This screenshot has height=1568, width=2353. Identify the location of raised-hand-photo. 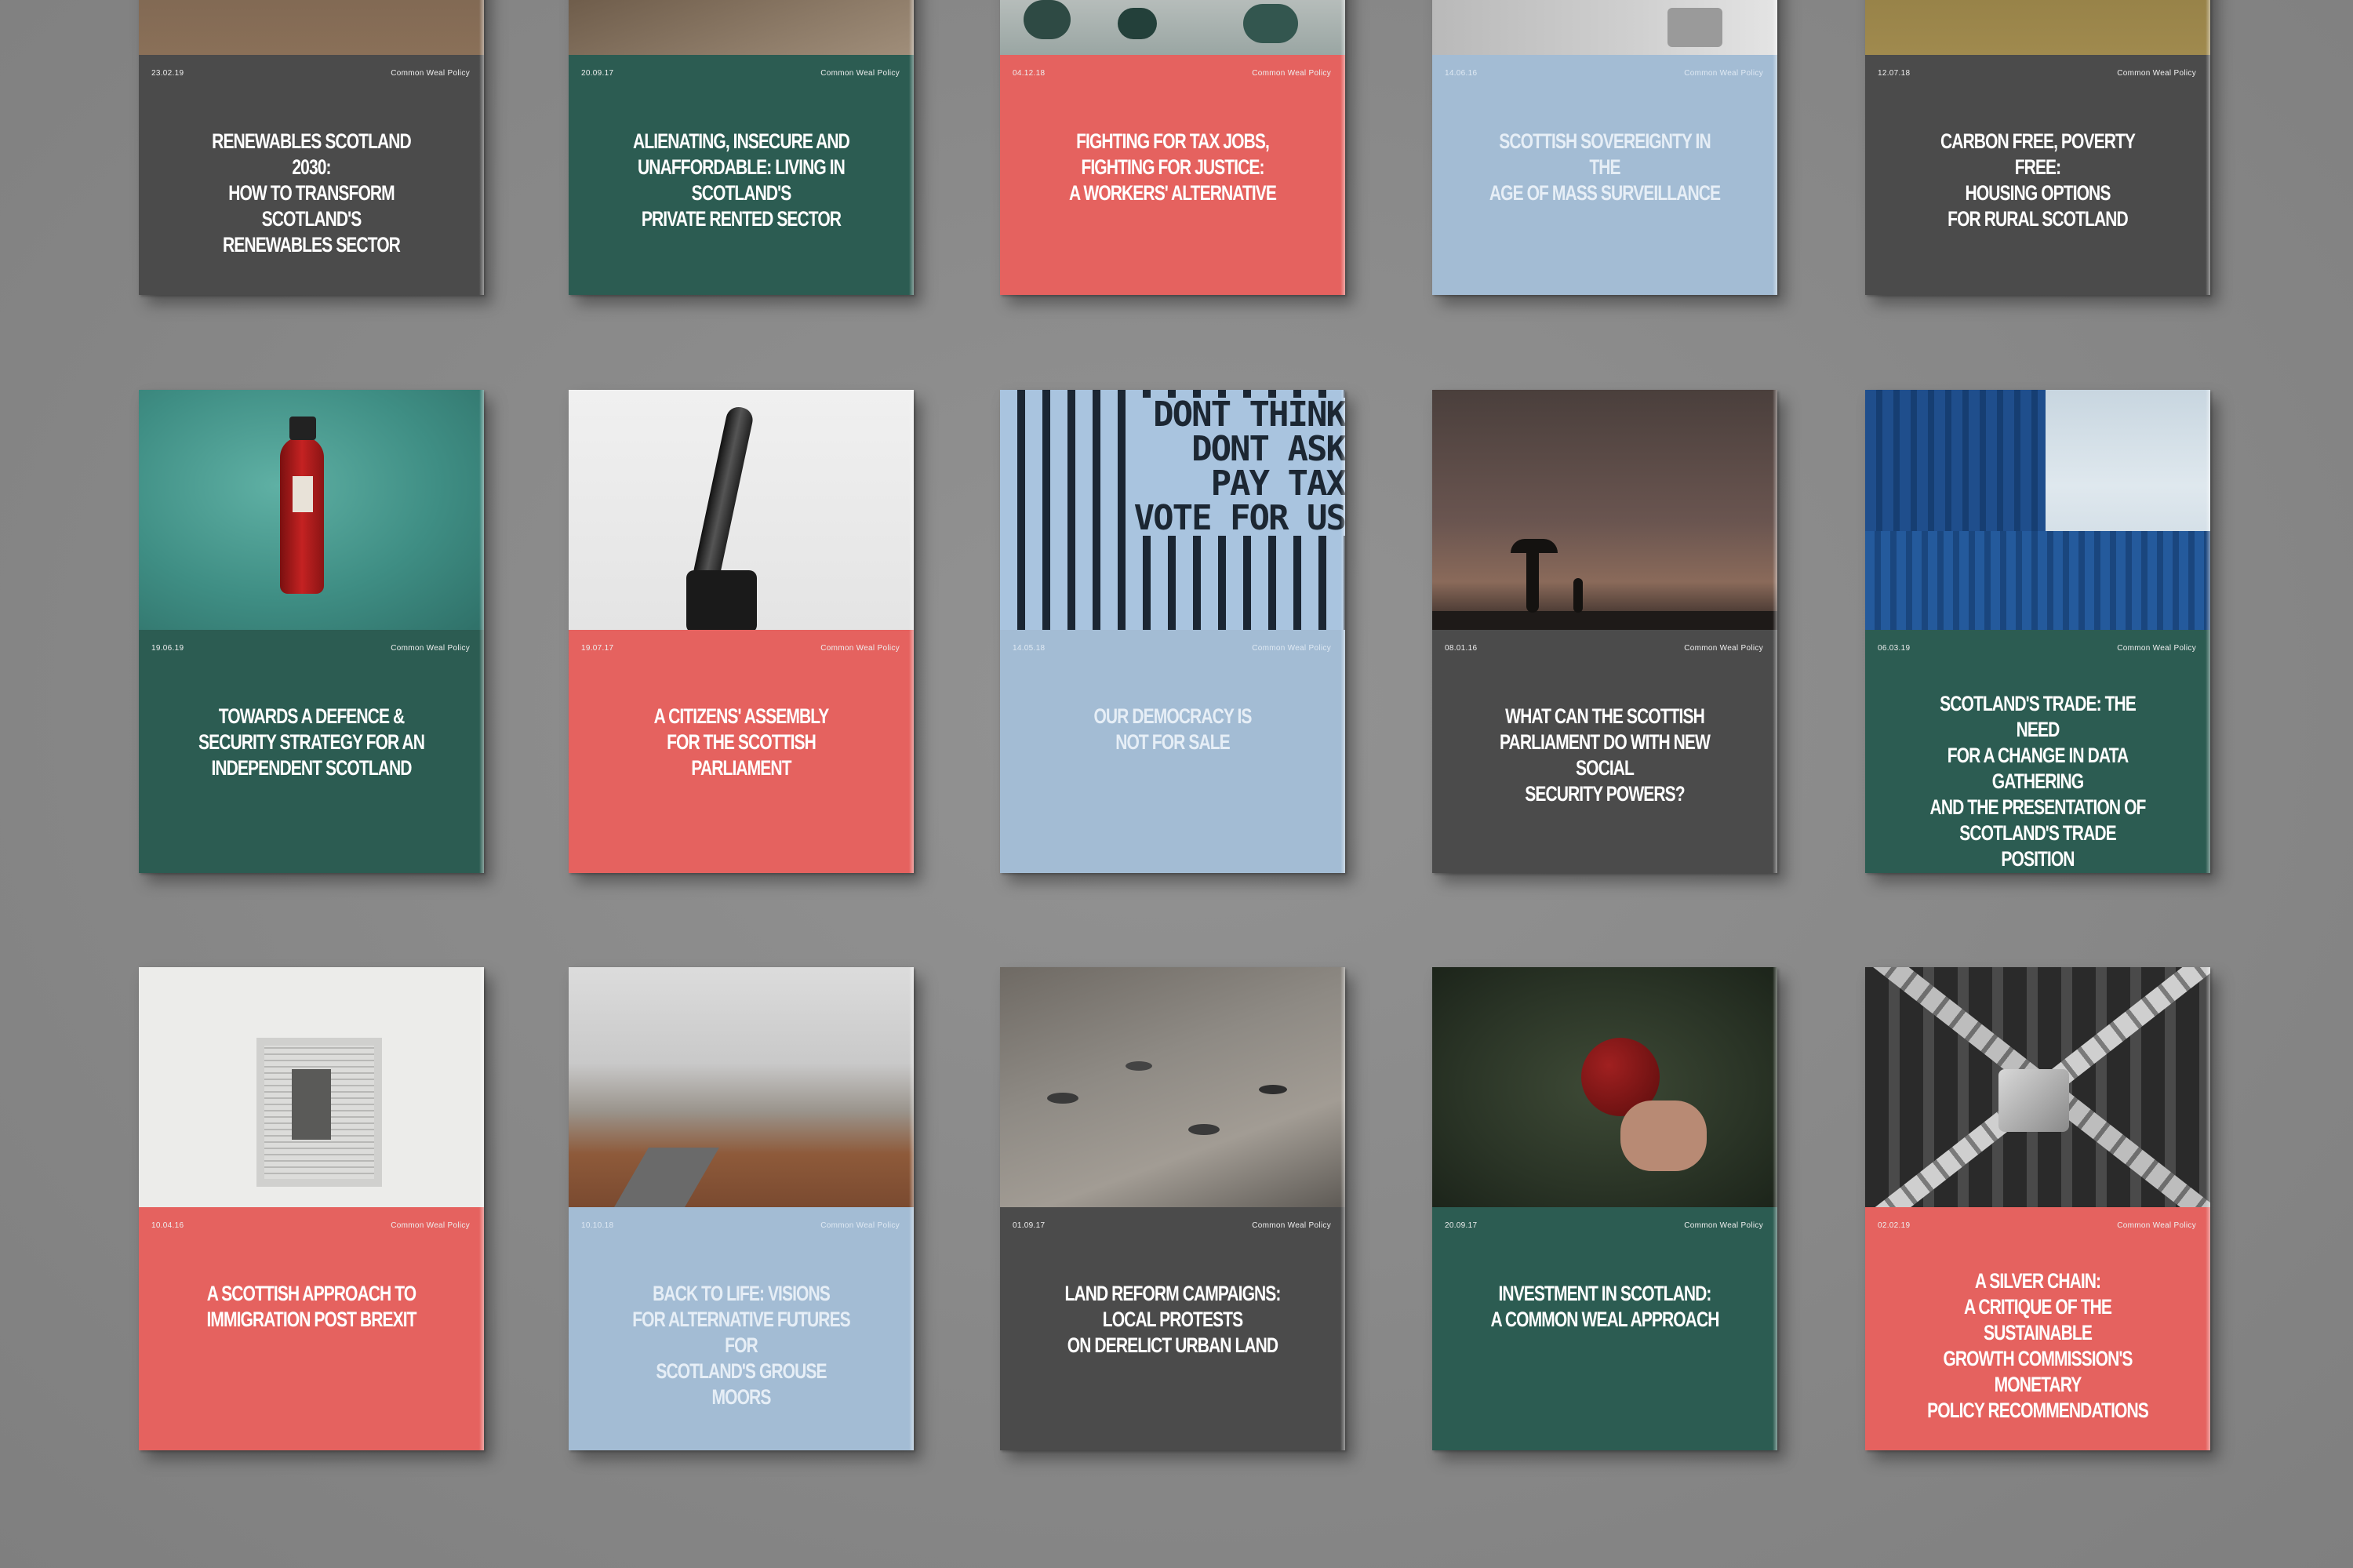
(741, 510).